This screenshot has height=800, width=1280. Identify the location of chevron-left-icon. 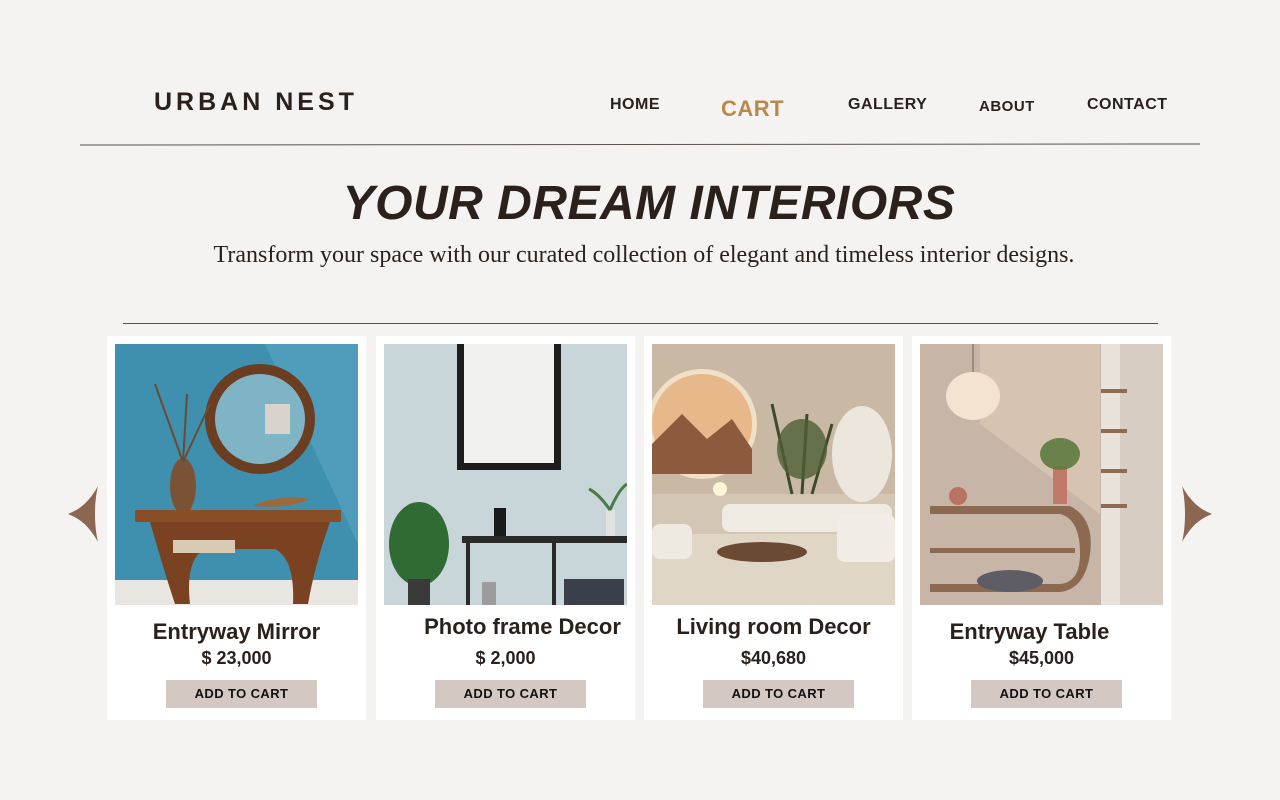
(83, 514).